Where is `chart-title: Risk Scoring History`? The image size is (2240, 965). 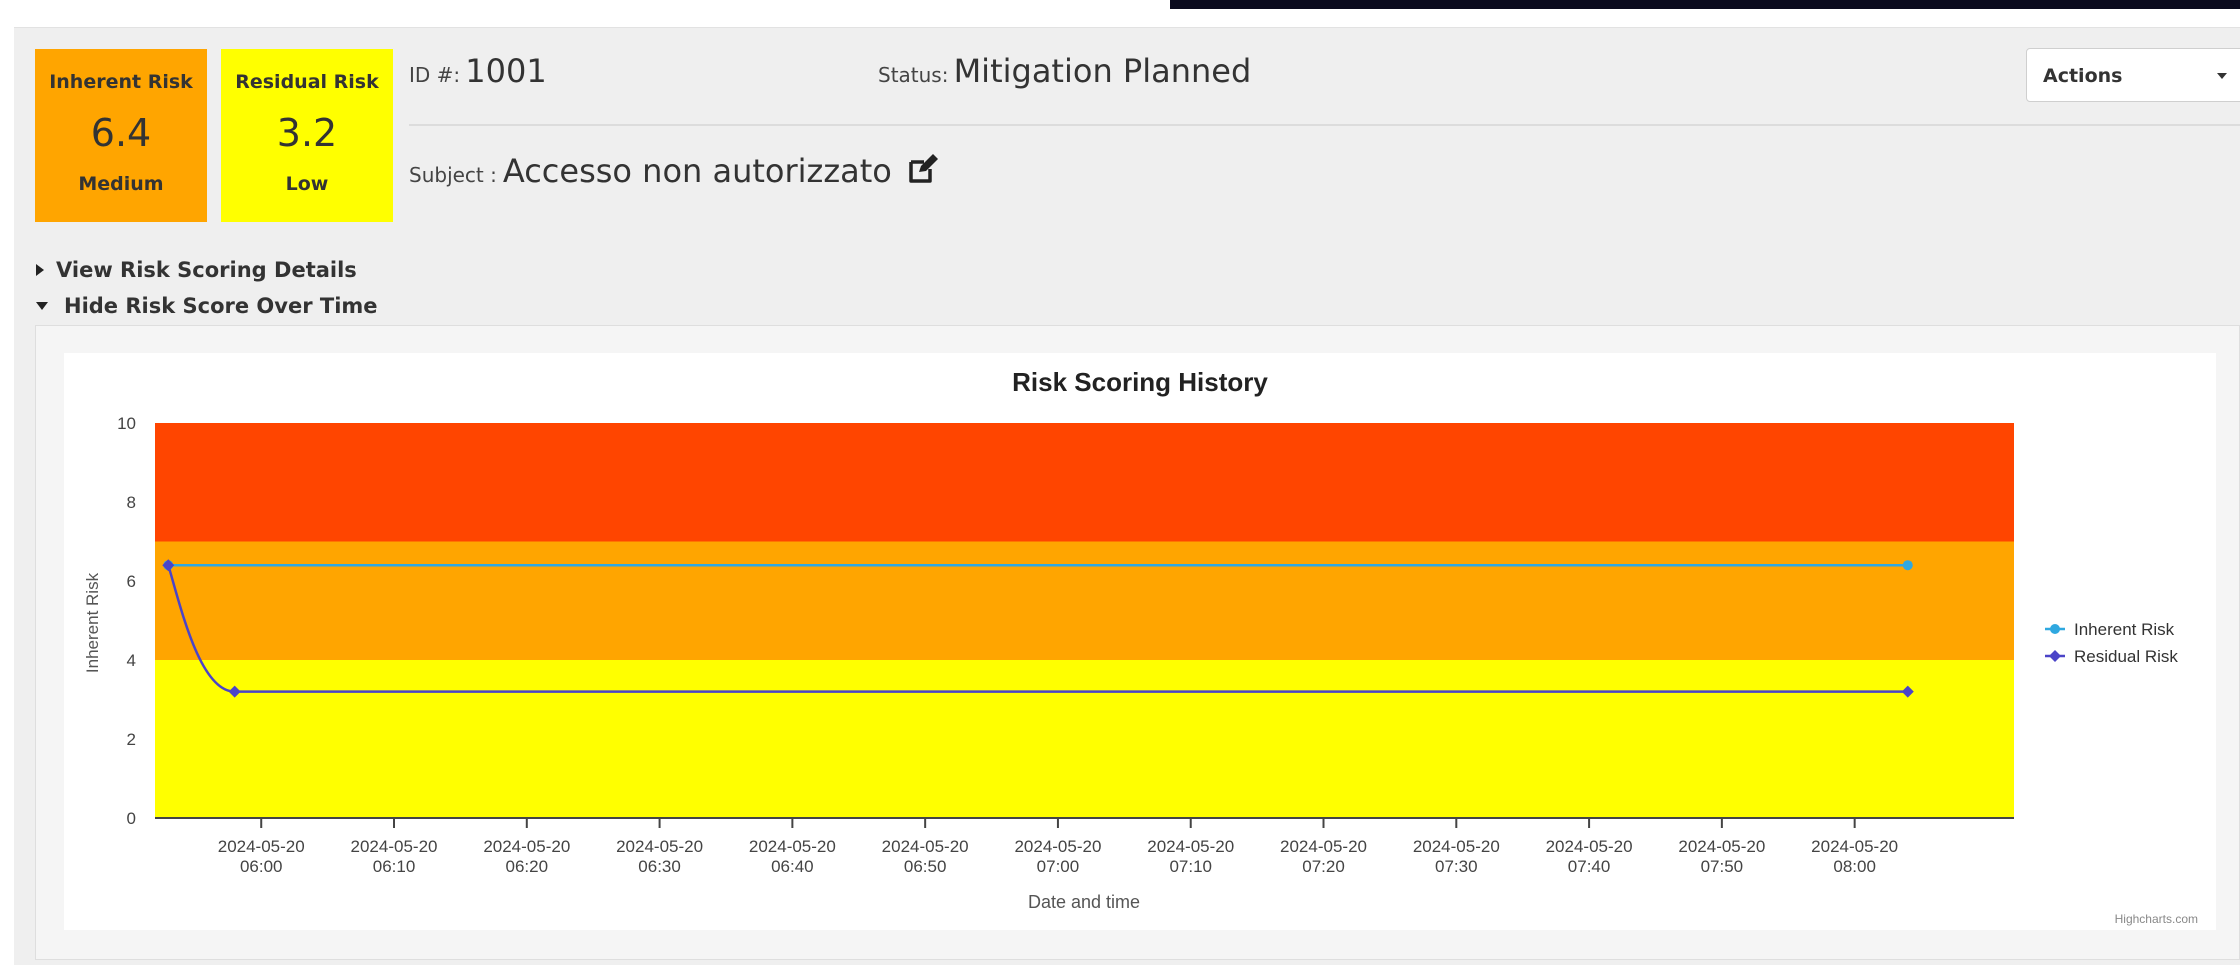
chart-title: Risk Scoring History is located at coordinates (1140, 382).